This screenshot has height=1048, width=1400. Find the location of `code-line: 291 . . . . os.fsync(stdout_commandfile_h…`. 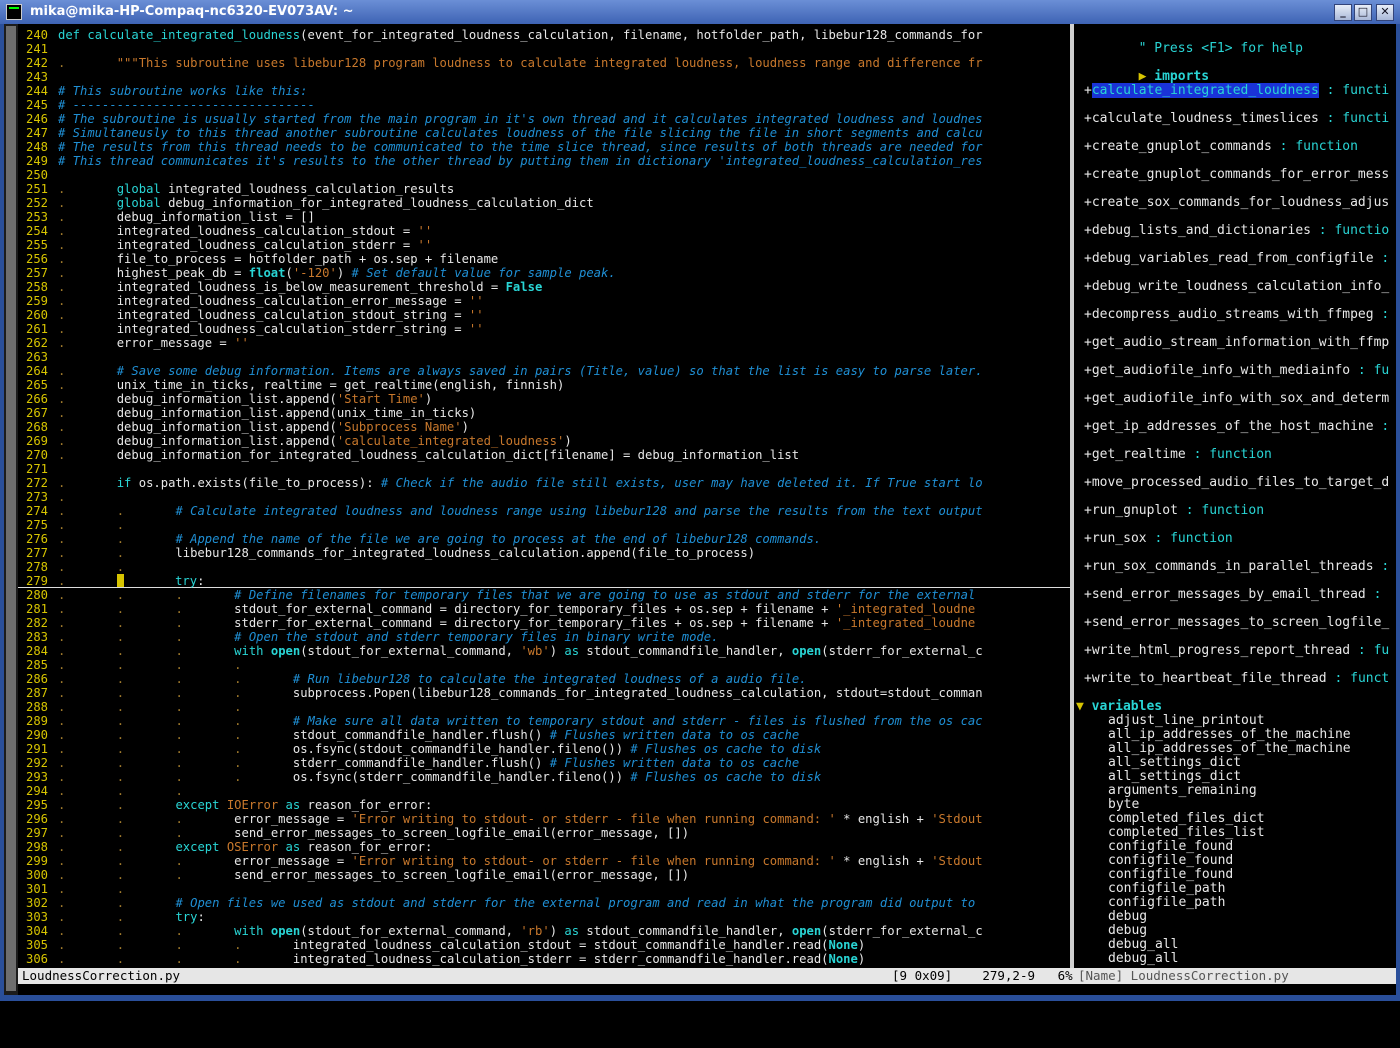

code-line: 291 . . . . os.fsync(stdout_commandfile_h… is located at coordinates (544, 749).